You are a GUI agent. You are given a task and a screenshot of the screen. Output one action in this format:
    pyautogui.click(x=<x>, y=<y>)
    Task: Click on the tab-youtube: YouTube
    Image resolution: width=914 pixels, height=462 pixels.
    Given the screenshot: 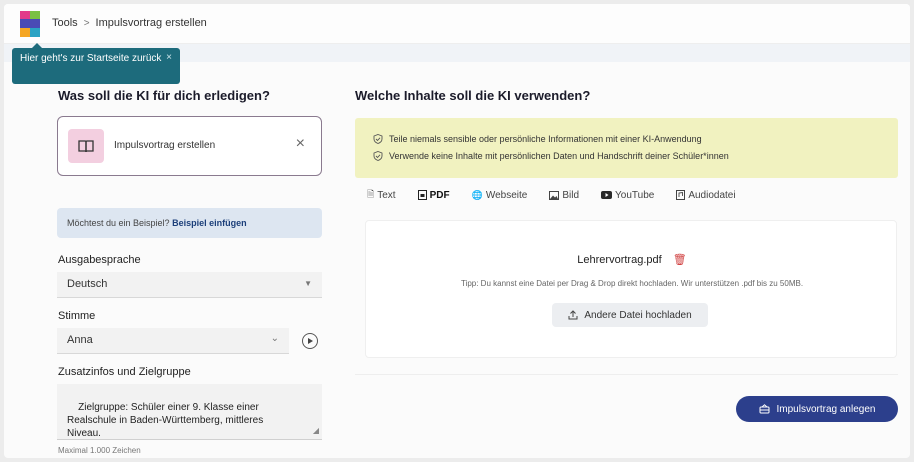 What is the action you would take?
    pyautogui.click(x=627, y=195)
    